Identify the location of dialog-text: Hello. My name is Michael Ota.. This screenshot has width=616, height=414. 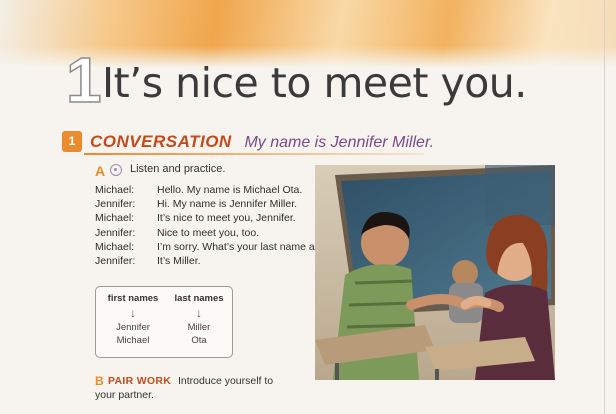
(230, 190).